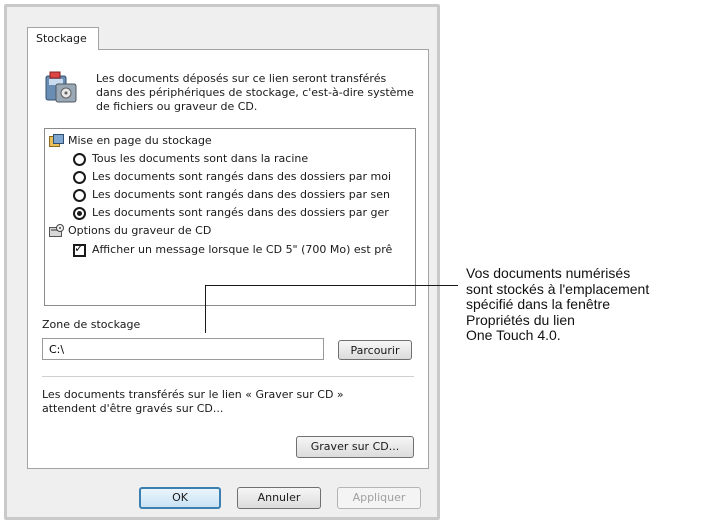 Image resolution: width=717 pixels, height=528 pixels. I want to click on callout-line: Vos documents numérisés, so click(548, 273).